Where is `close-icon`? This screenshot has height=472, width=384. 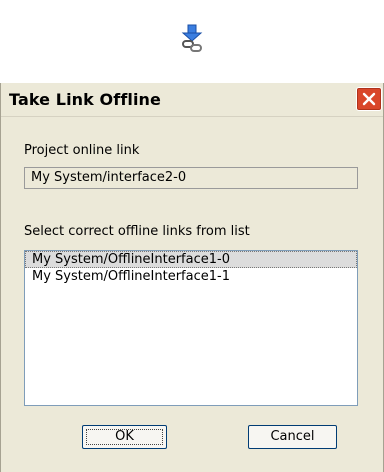 close-icon is located at coordinates (369, 99).